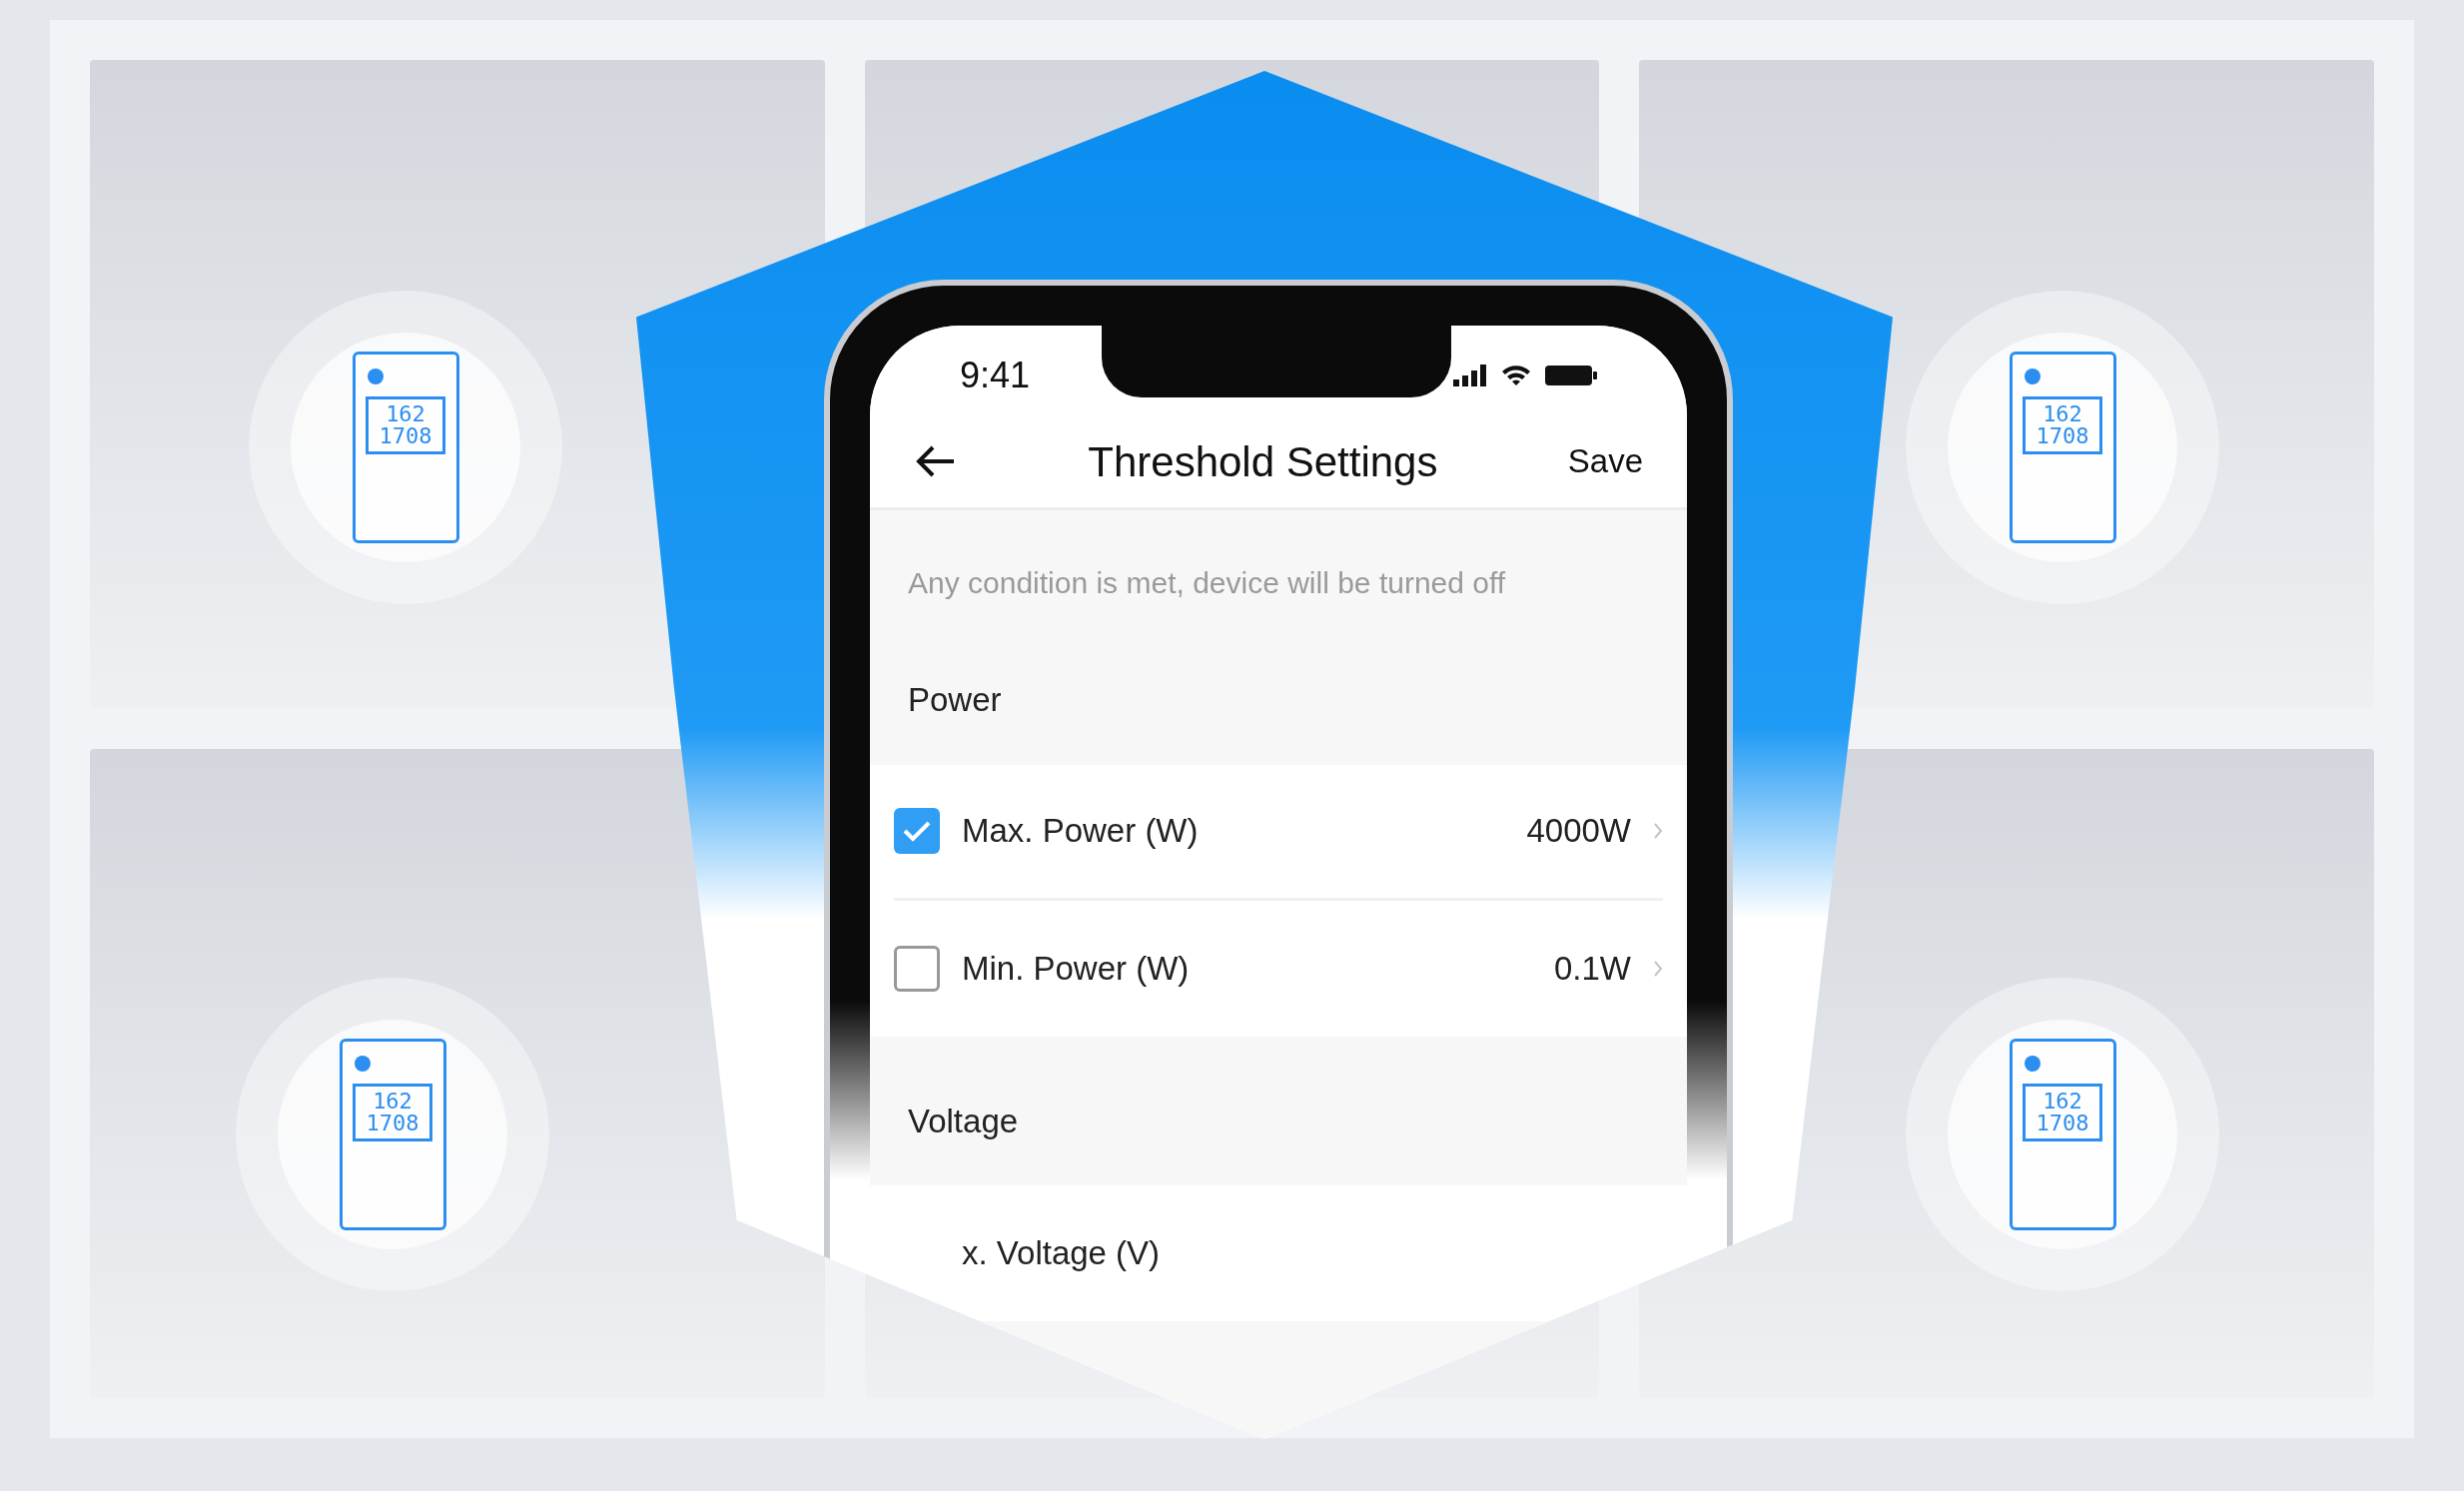 The height and width of the screenshot is (1491, 2464). What do you see at coordinates (1263, 462) in the screenshot?
I see `screen-title: Threshold Settings` at bounding box center [1263, 462].